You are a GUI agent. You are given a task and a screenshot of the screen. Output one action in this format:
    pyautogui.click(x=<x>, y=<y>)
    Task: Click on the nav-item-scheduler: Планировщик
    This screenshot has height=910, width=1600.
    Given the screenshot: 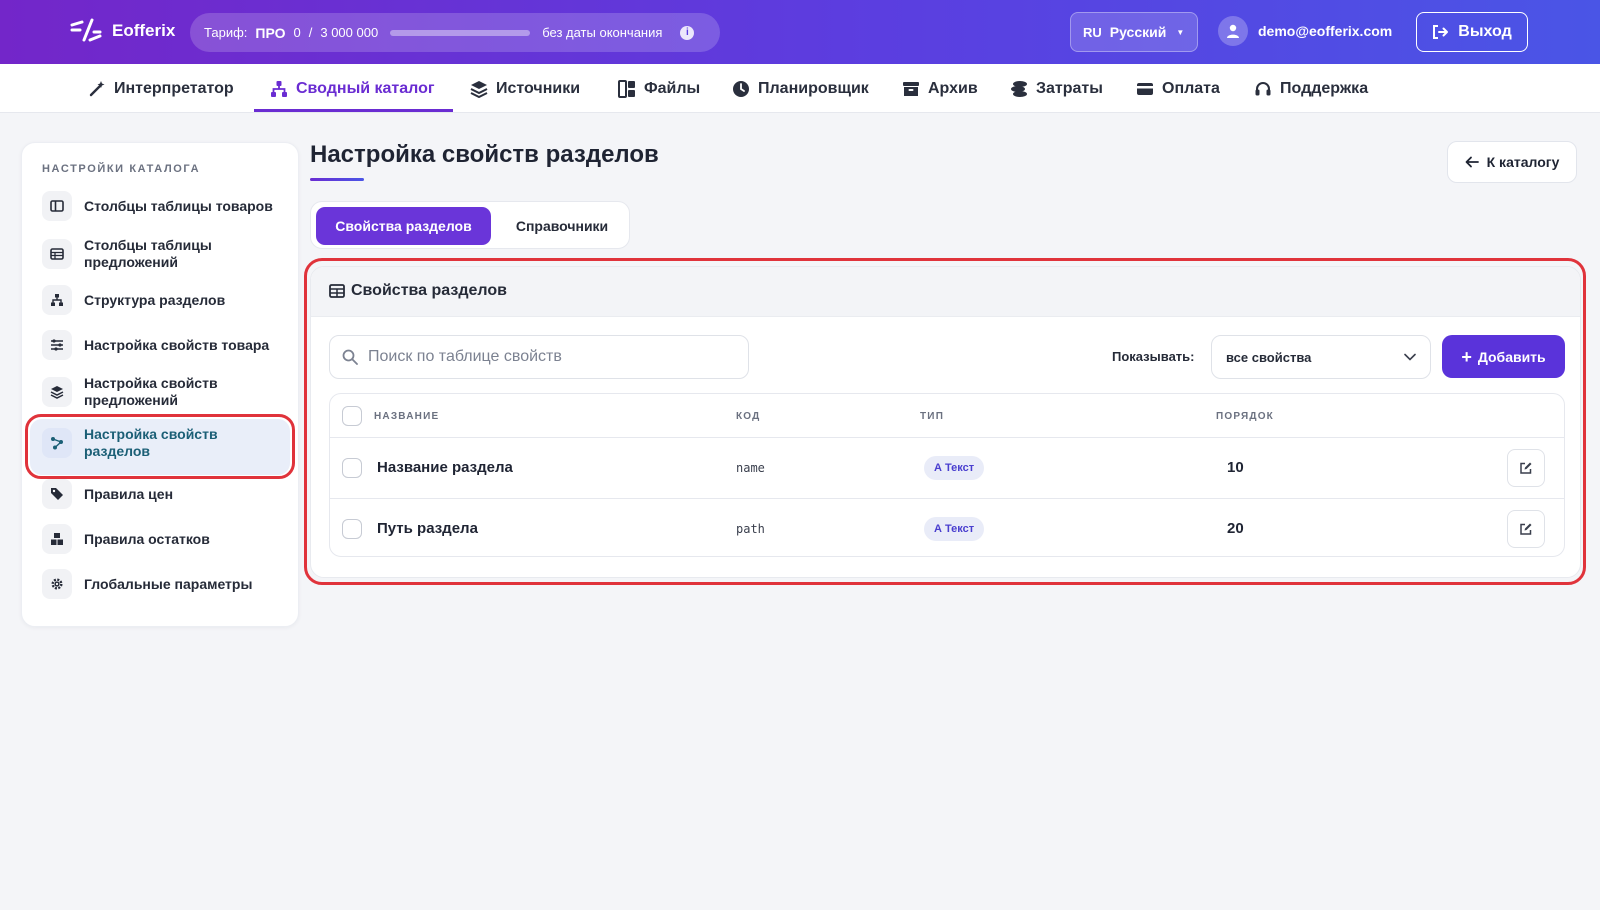 What is the action you would take?
    pyautogui.click(x=800, y=88)
    